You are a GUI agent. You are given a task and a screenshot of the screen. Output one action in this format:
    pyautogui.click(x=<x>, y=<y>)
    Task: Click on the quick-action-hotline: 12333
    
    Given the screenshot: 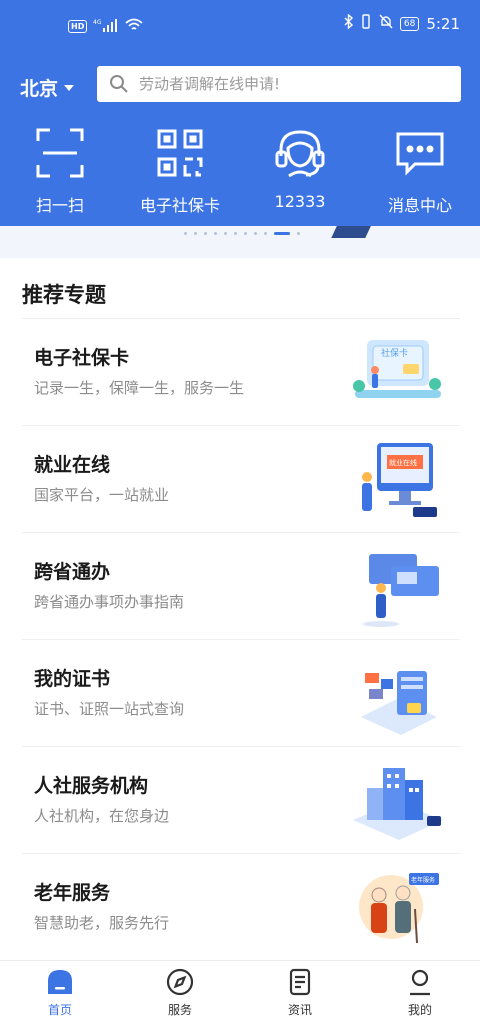 What is the action you would take?
    pyautogui.click(x=300, y=171)
    